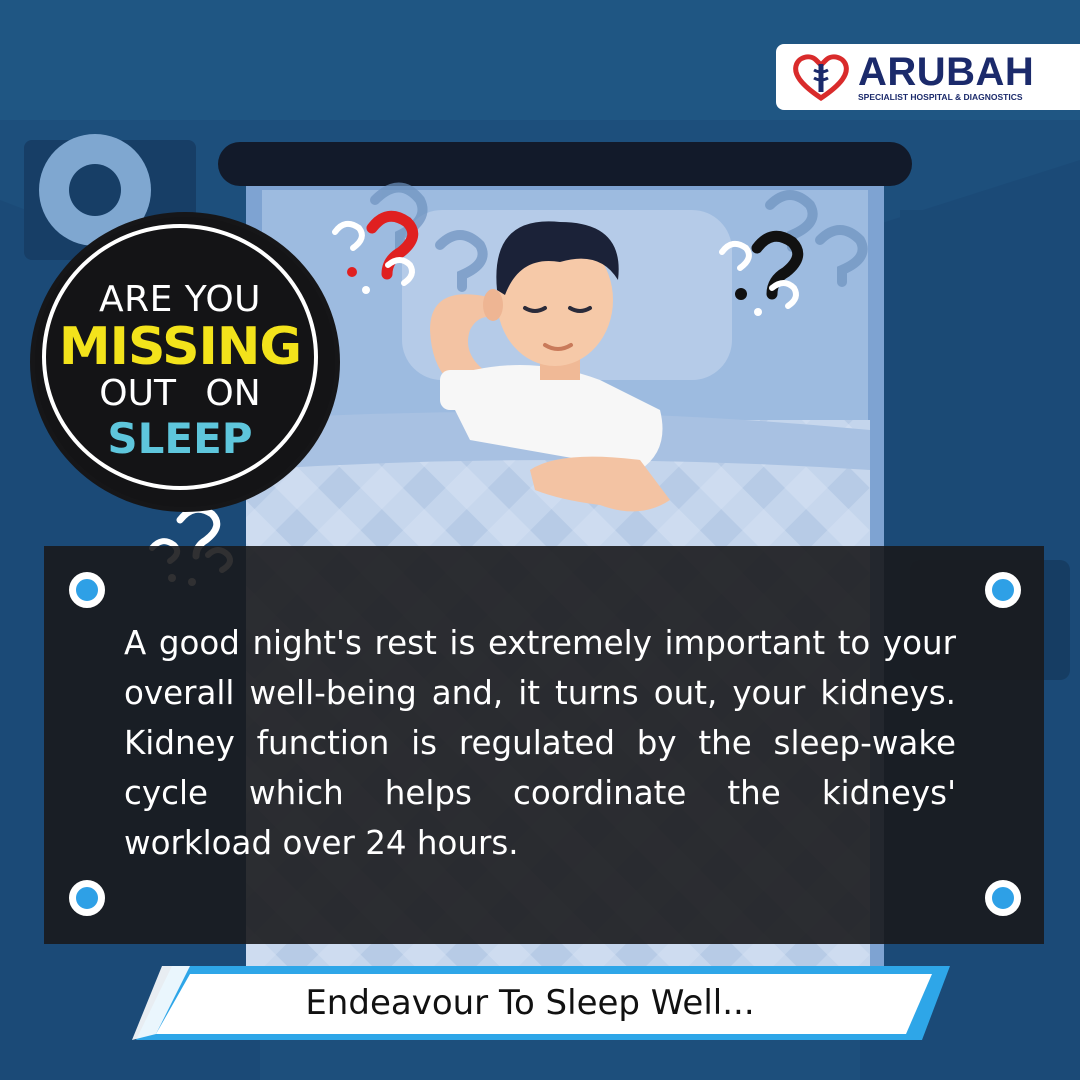 The width and height of the screenshot is (1080, 1080). Describe the element at coordinates (87, 590) in the screenshot. I see `panel-dot-top-left` at that location.